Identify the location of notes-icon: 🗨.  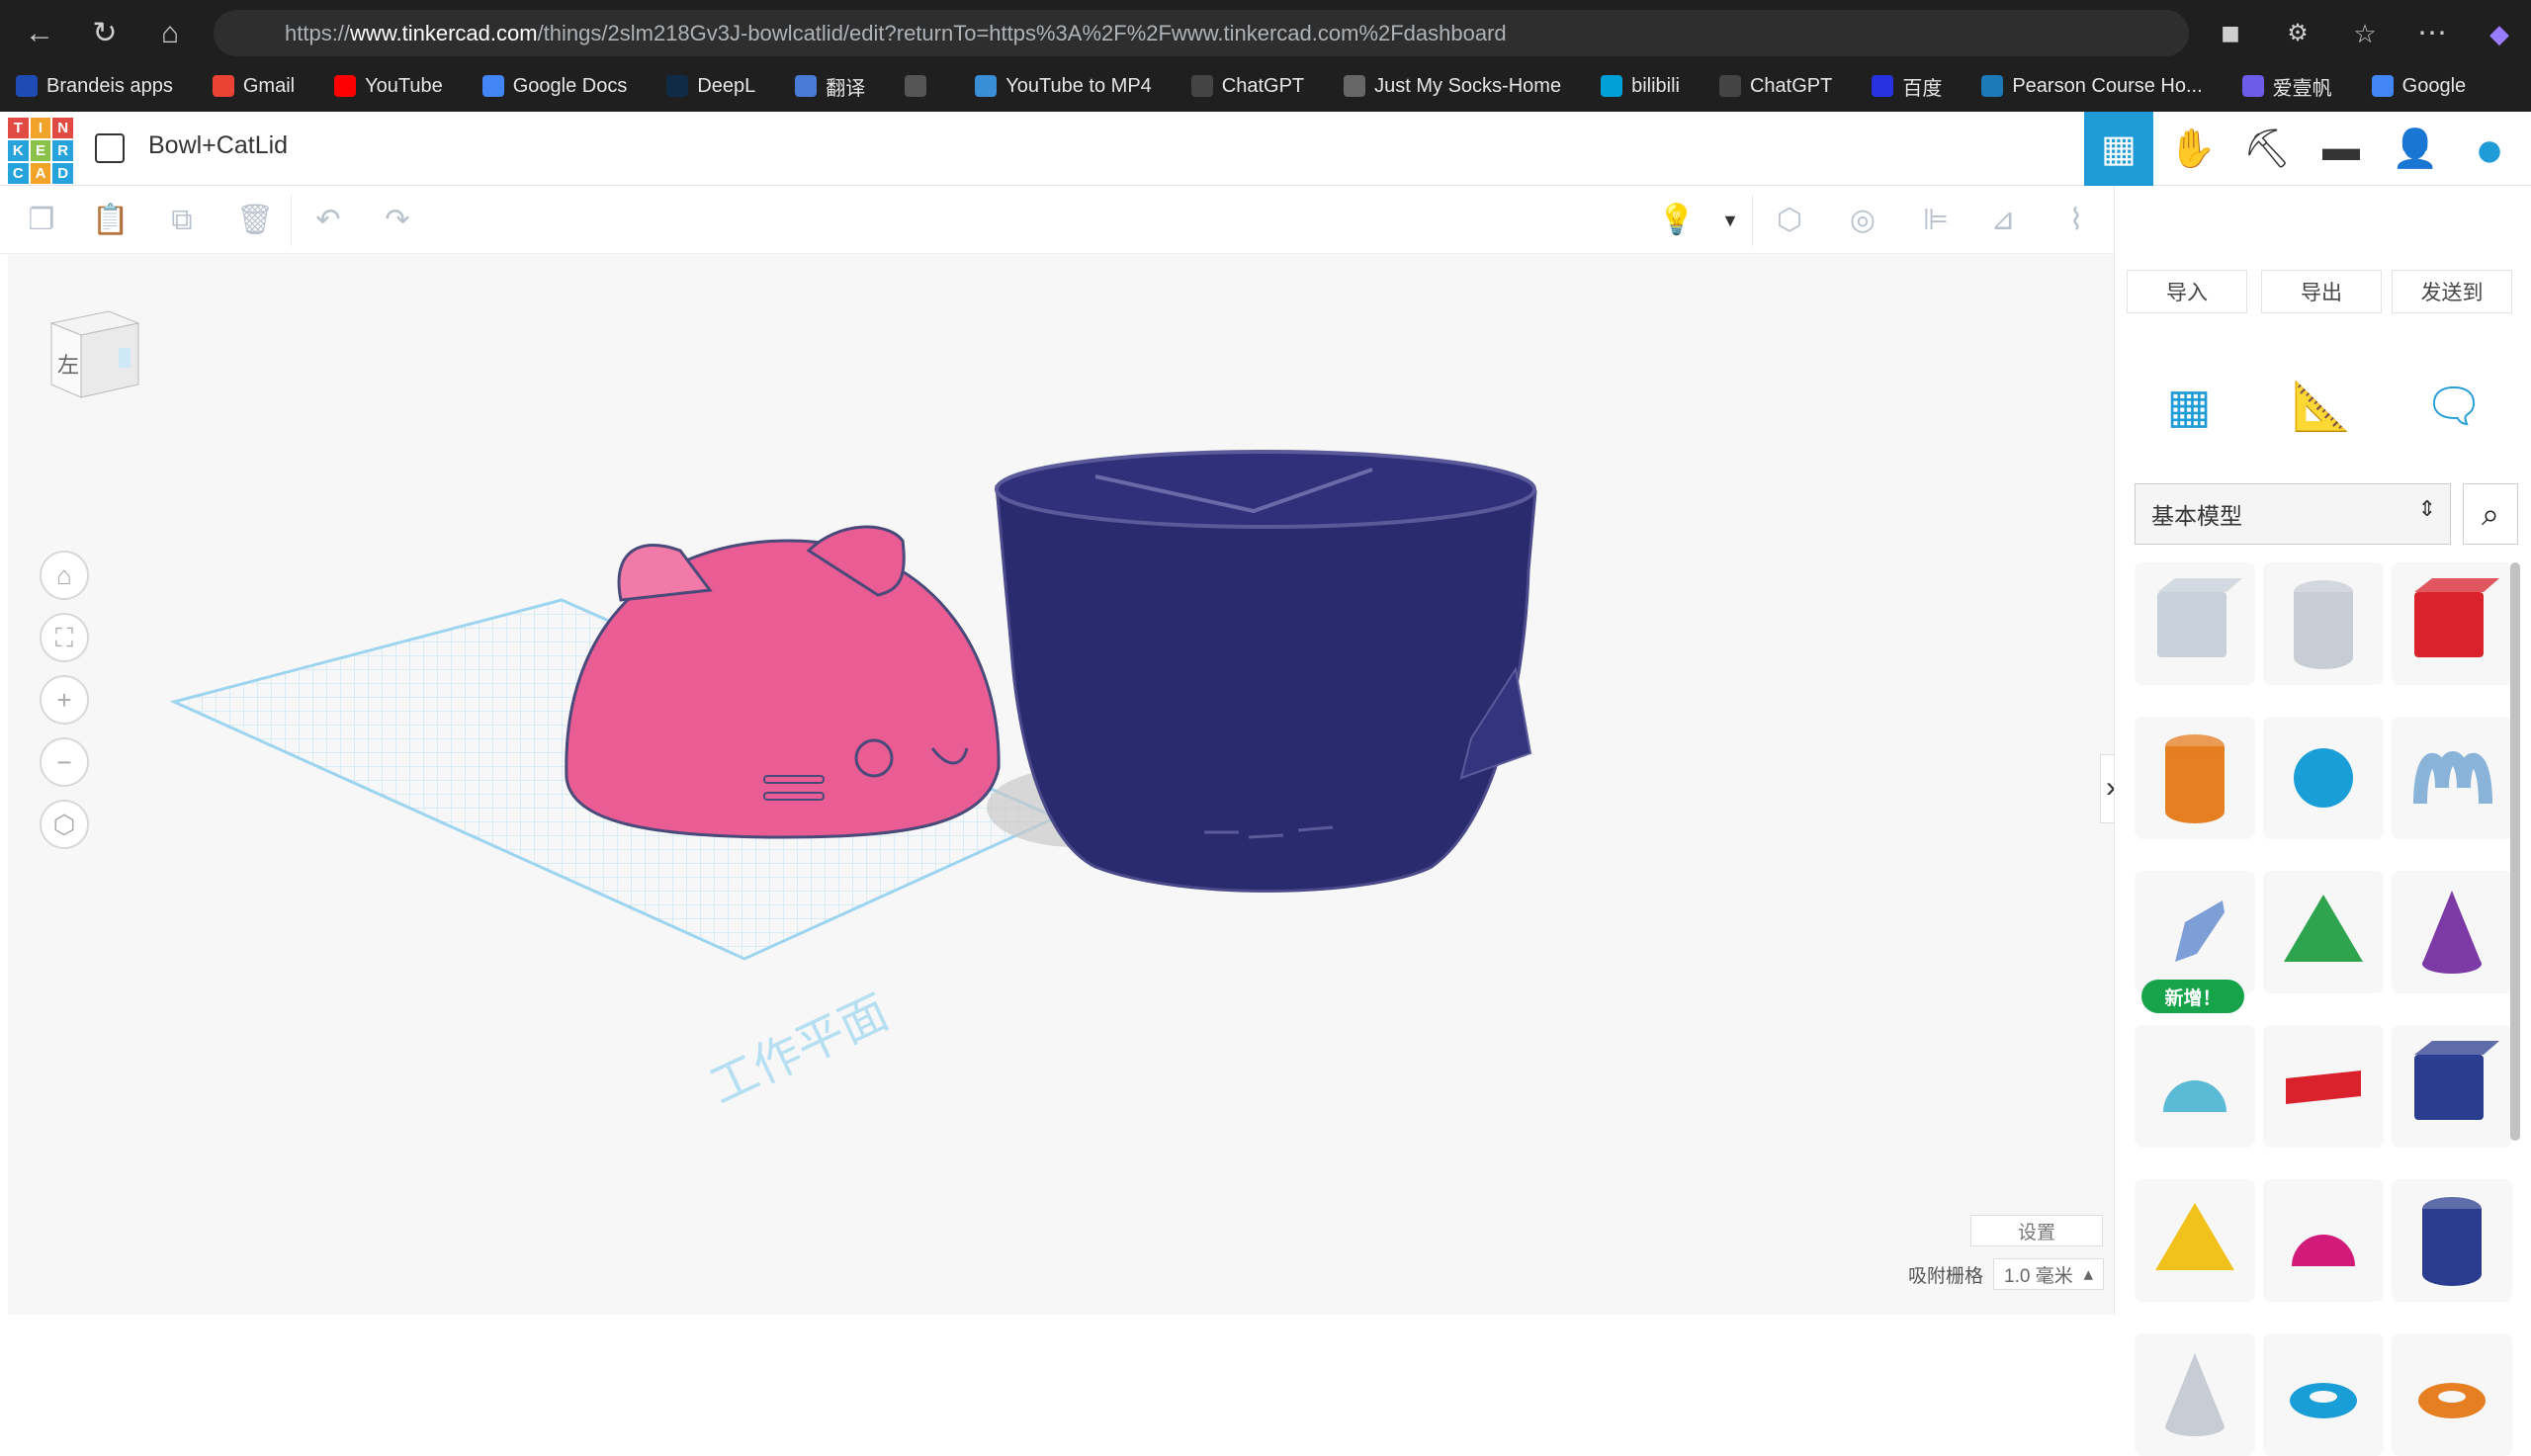
(2454, 407).